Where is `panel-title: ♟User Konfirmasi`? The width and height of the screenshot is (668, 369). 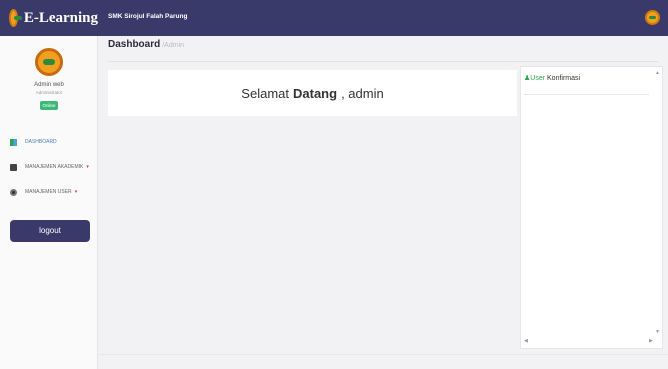
panel-title: ♟User Konfirmasi is located at coordinates (552, 78).